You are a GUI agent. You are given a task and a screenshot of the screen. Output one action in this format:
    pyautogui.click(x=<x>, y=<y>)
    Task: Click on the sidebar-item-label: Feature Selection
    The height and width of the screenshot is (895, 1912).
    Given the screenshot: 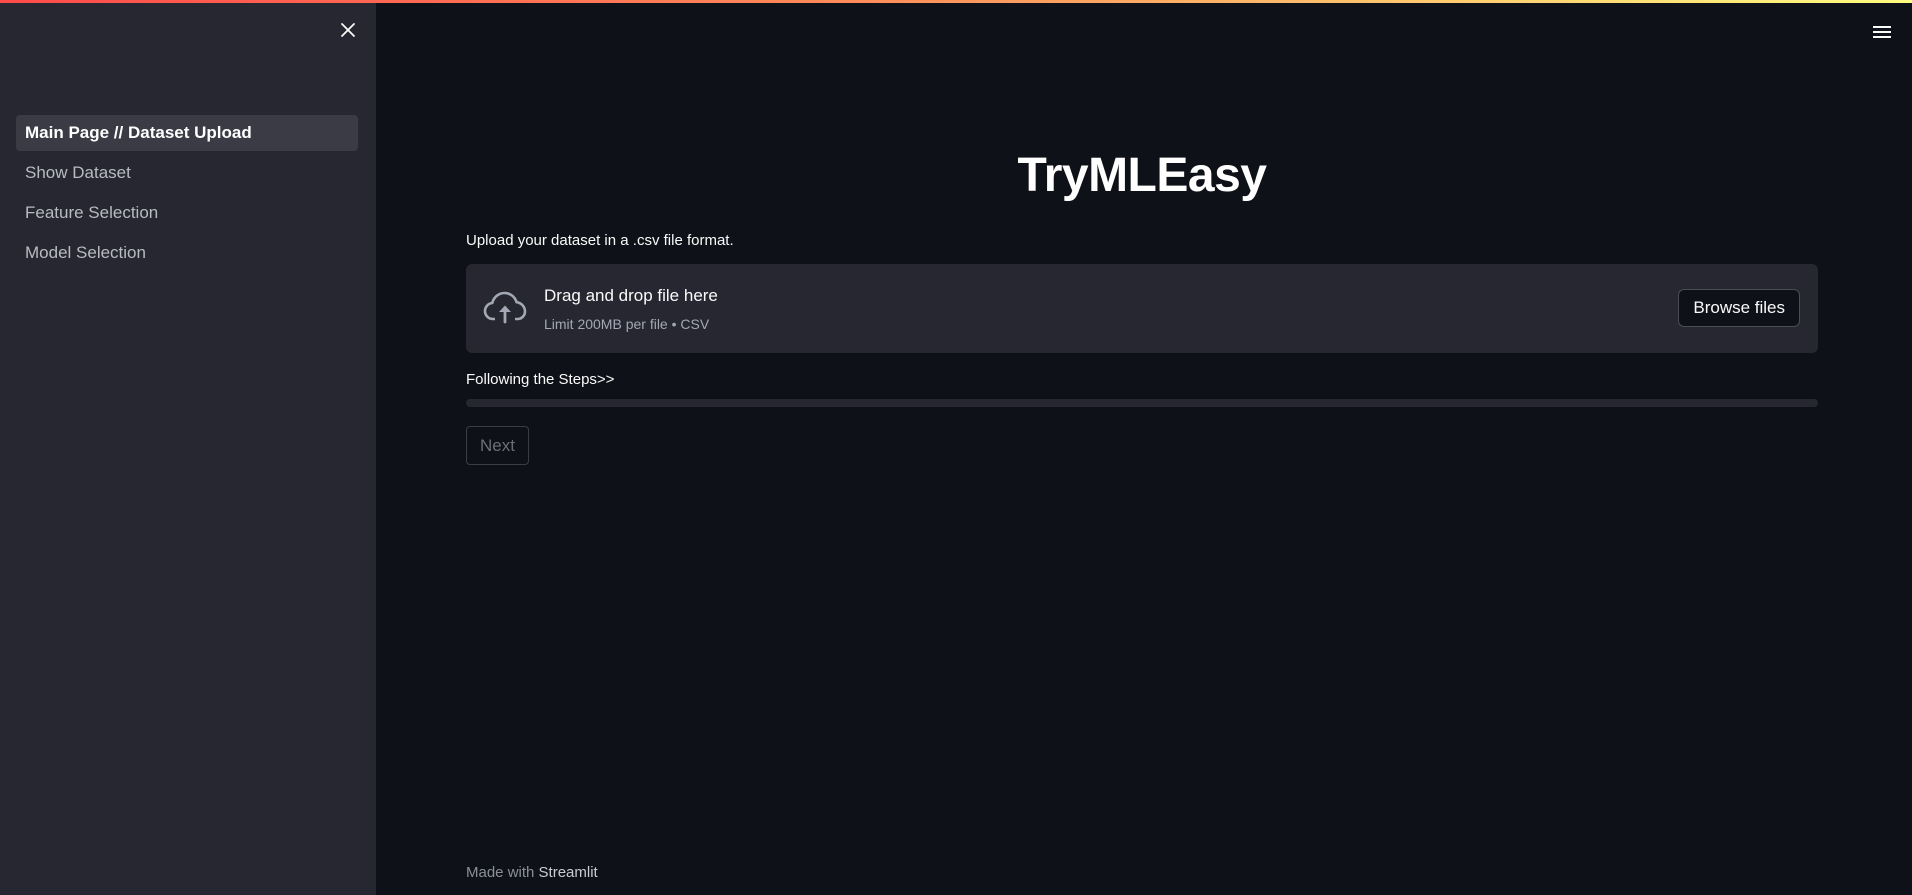 What is the action you would take?
    pyautogui.click(x=92, y=212)
    